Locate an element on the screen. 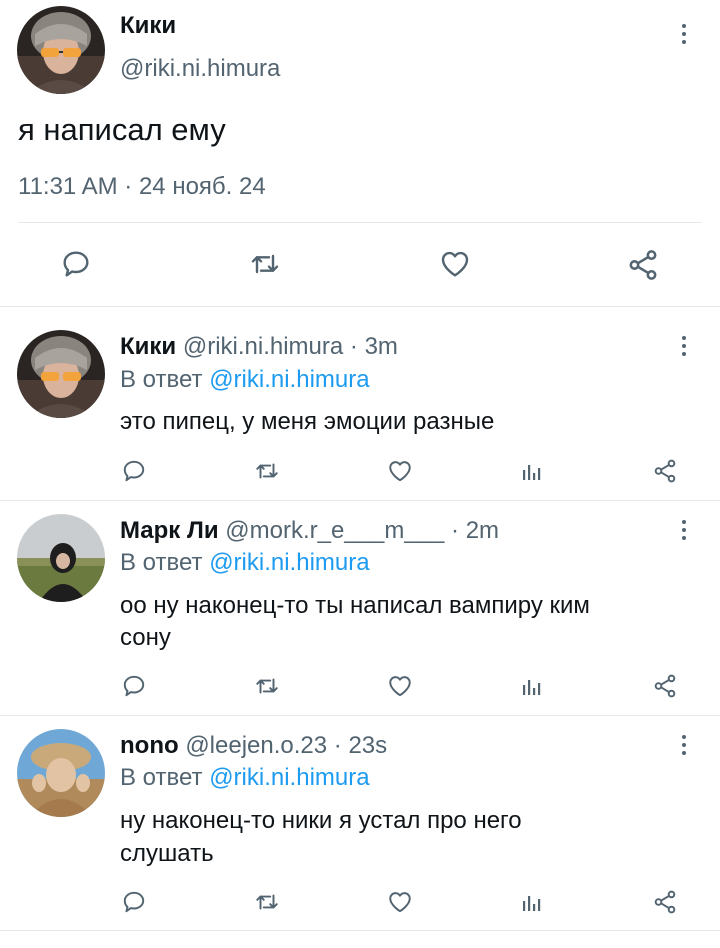  reply-header: Кики @riki.ni.himura · 3m is located at coordinates (259, 347).